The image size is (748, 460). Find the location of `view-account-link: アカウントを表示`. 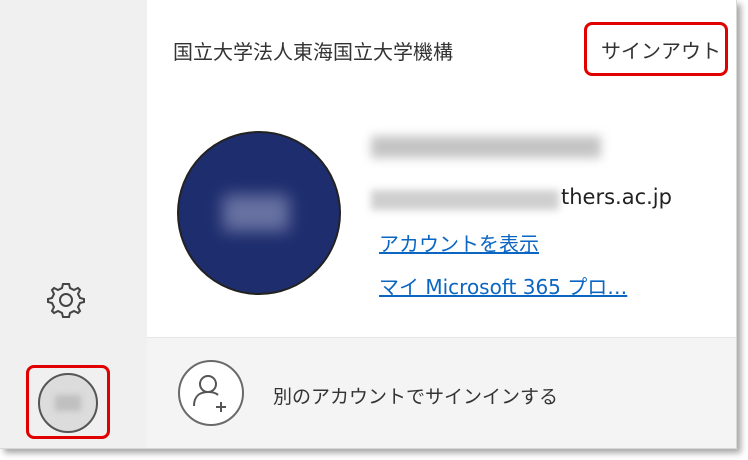

view-account-link: アカウントを表示 is located at coordinates (459, 242).